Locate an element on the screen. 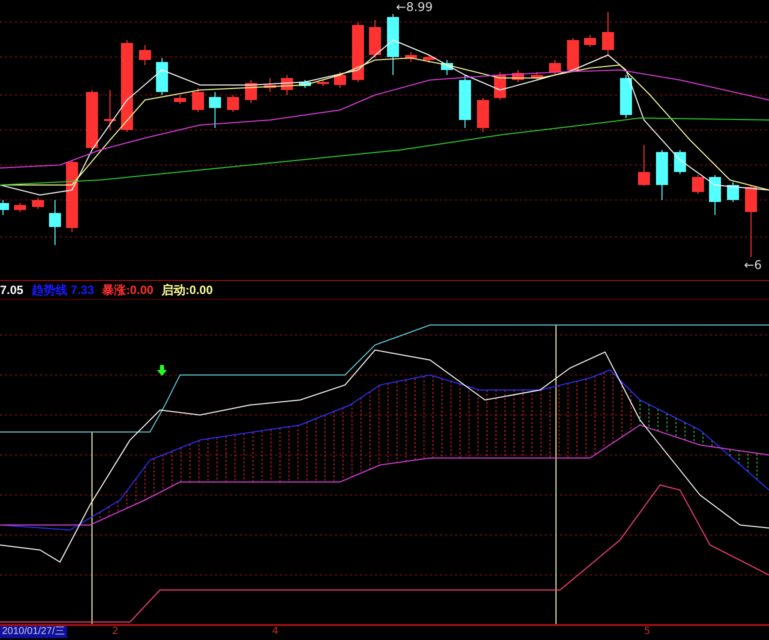  down-arrow-icon is located at coordinates (162, 370).